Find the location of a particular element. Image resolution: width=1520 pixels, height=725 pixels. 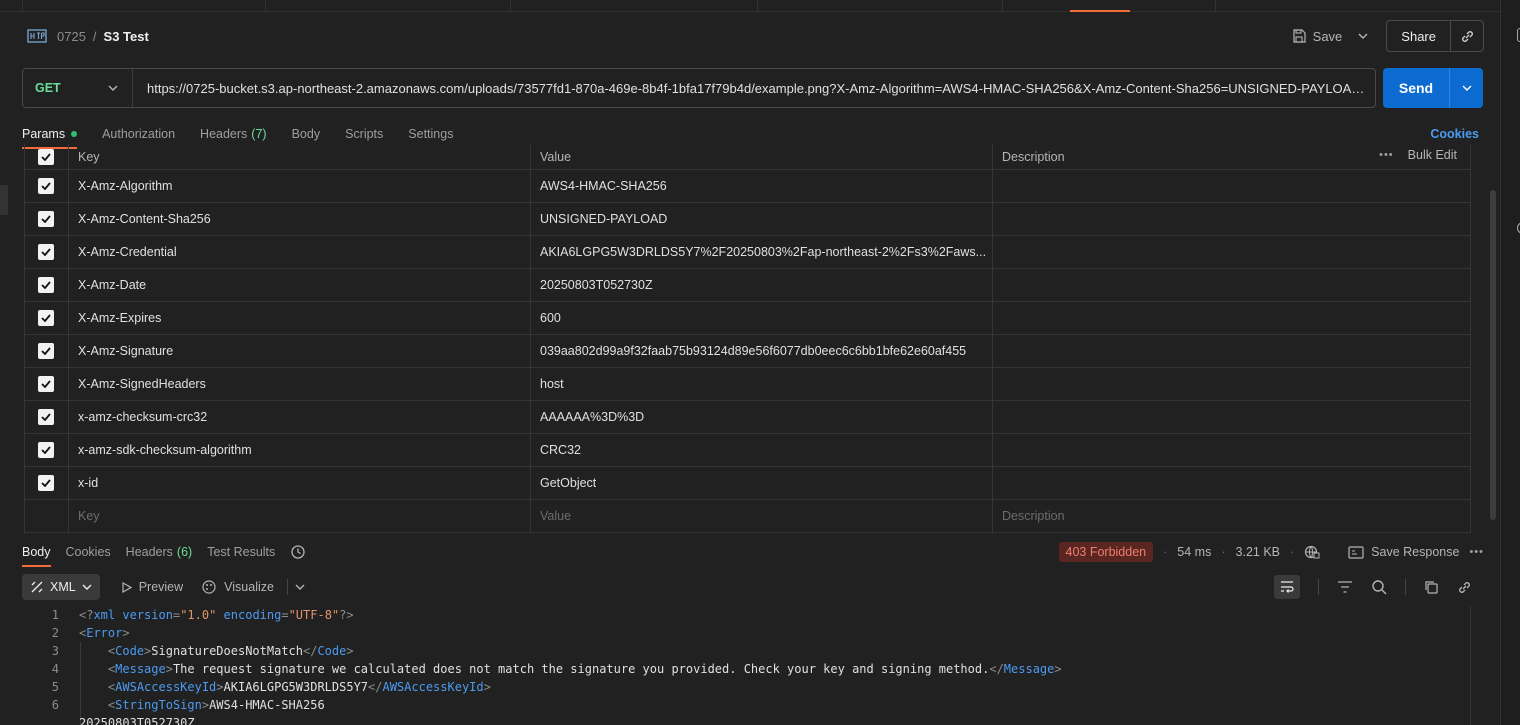

response-tab-headers: Headers (6) is located at coordinates (159, 552).